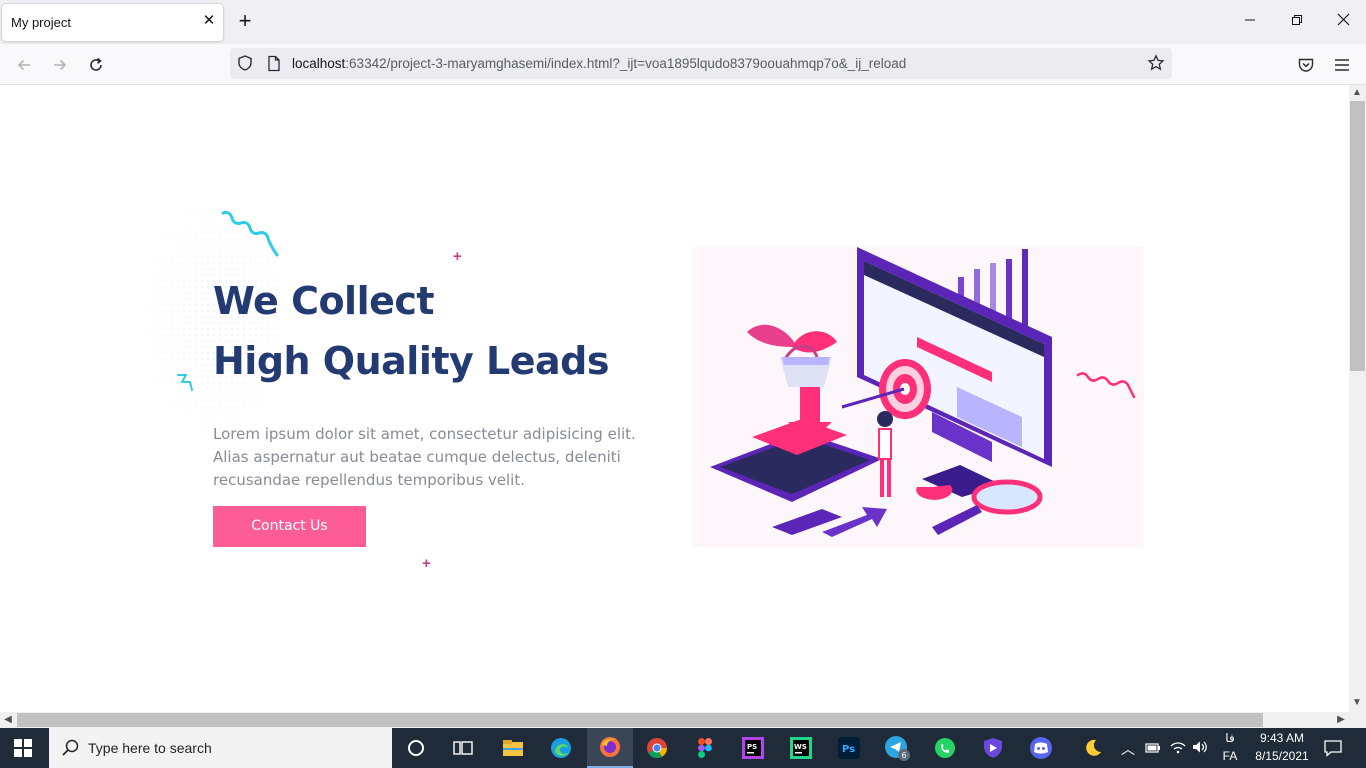 Image resolution: width=1366 pixels, height=768 pixels. I want to click on clock-date: 8/15/2021, so click(1282, 756).